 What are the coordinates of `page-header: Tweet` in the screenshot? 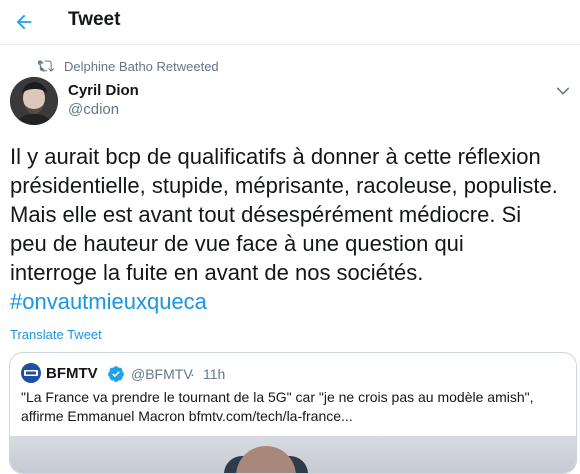 It's located at (290, 22).